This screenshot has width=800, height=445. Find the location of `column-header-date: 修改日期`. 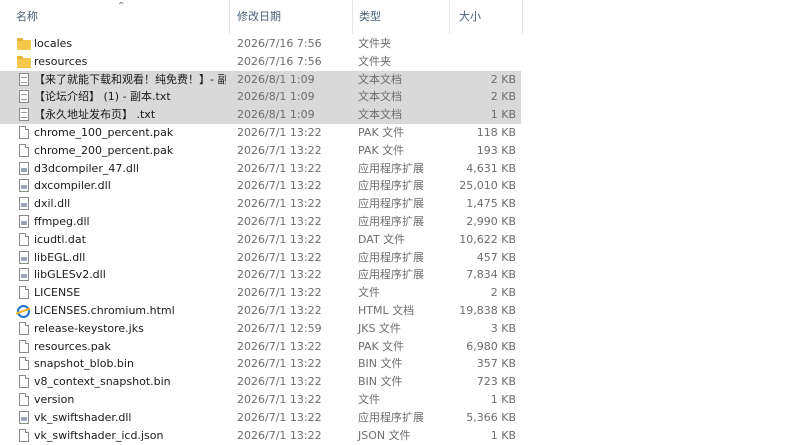

column-header-date: 修改日期 is located at coordinates (291, 17).